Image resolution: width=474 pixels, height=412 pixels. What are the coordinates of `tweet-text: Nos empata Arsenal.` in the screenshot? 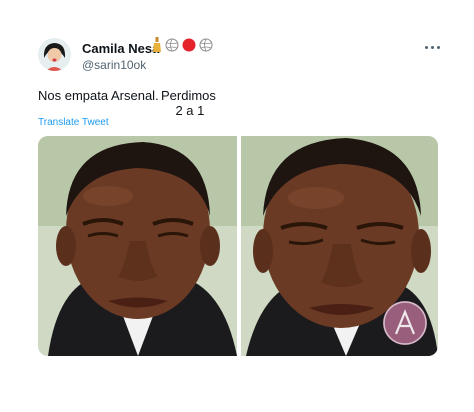 It's located at (98, 95).